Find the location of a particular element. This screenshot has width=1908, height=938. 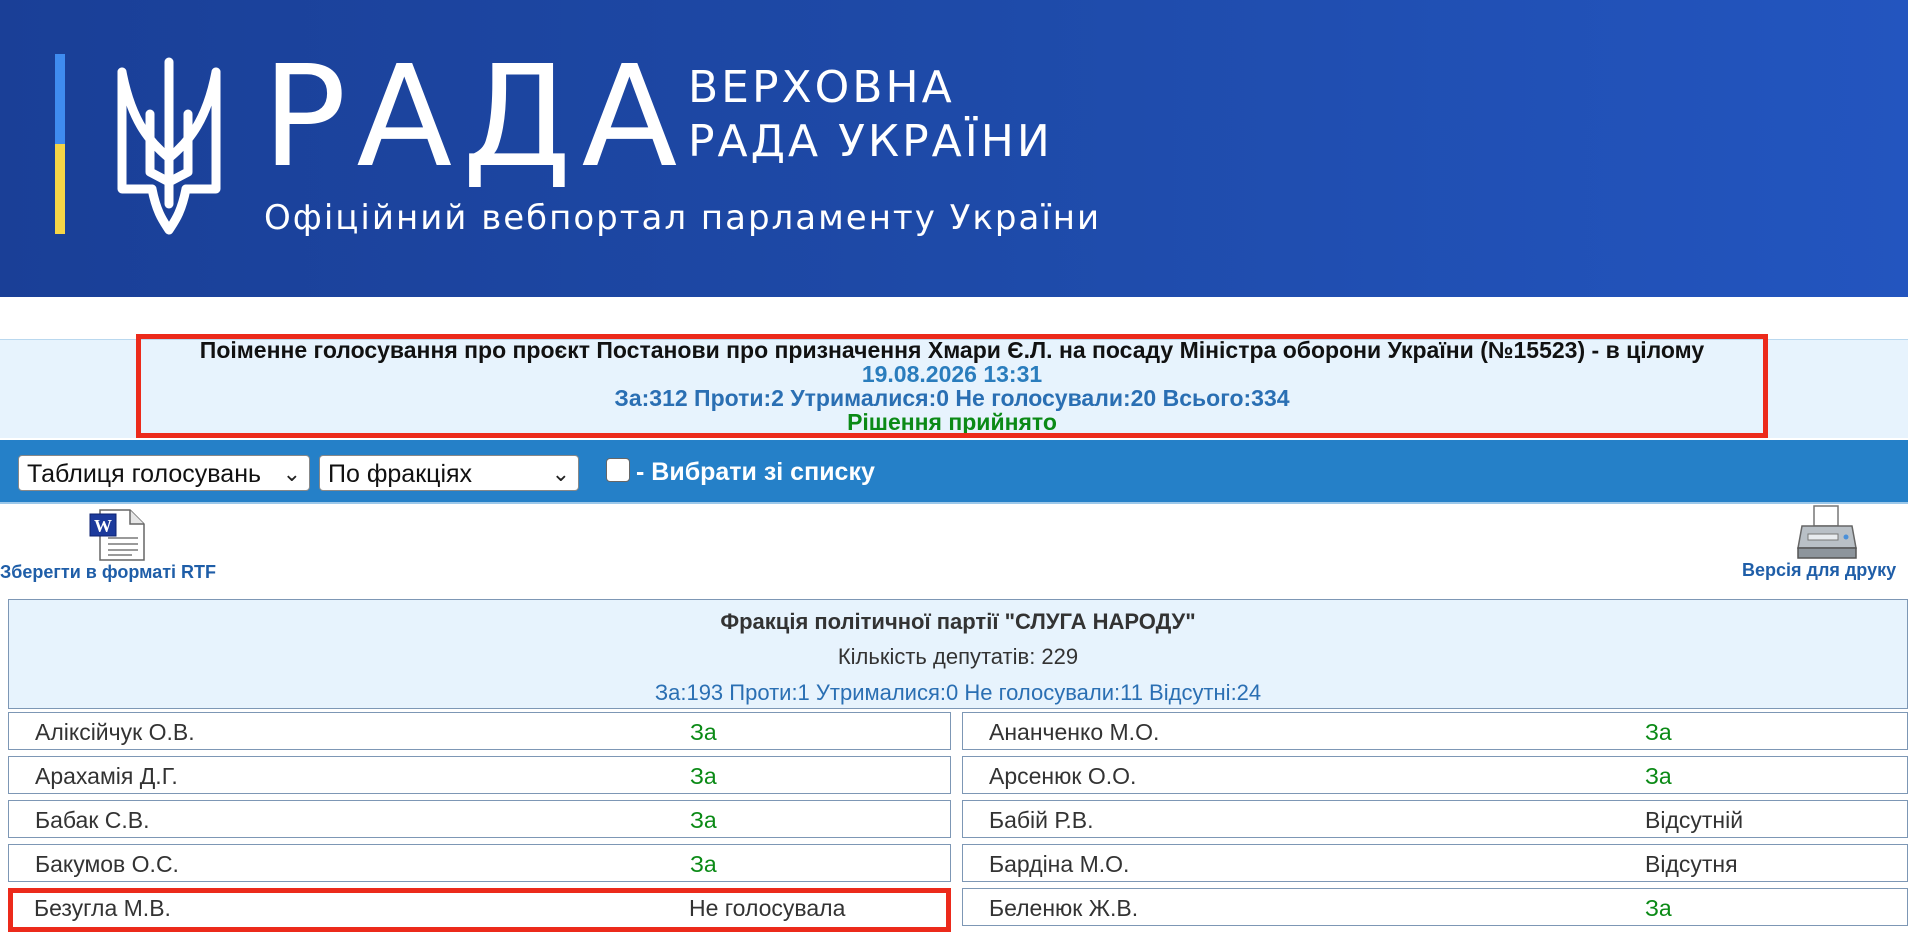

deputy-name: Бабак С.В. is located at coordinates (92, 820).